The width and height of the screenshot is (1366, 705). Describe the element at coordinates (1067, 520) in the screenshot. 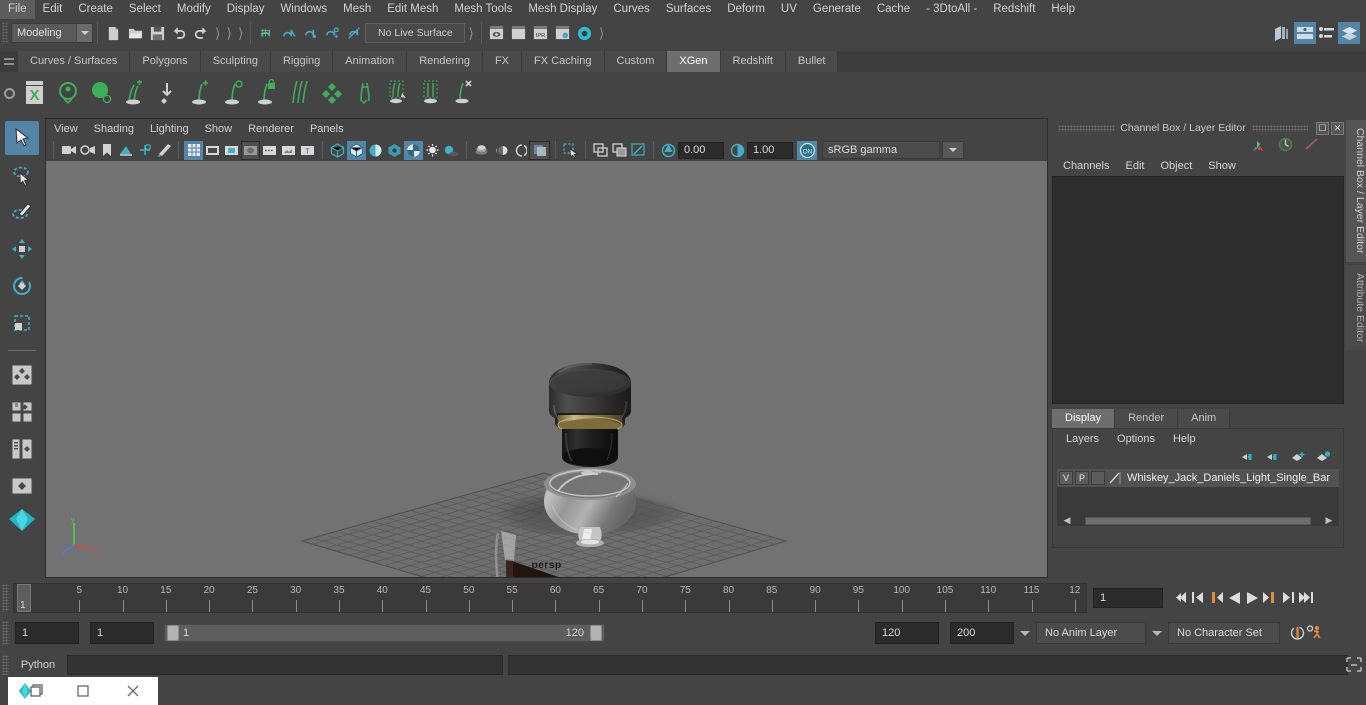

I see `scroll-left-icon: ◀` at that location.